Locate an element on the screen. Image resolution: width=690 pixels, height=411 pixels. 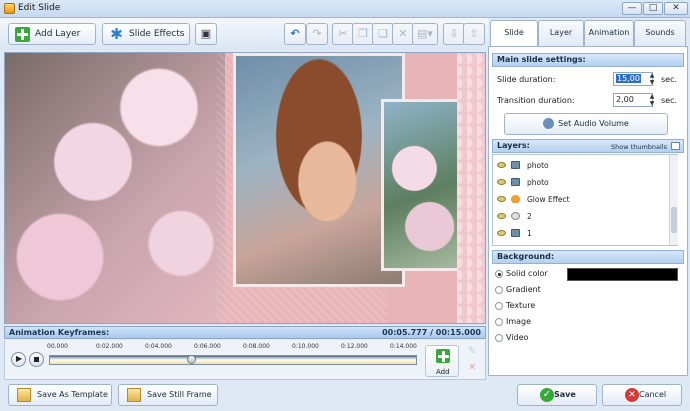
add-keyframe-button: Add is located at coordinates (442, 361).